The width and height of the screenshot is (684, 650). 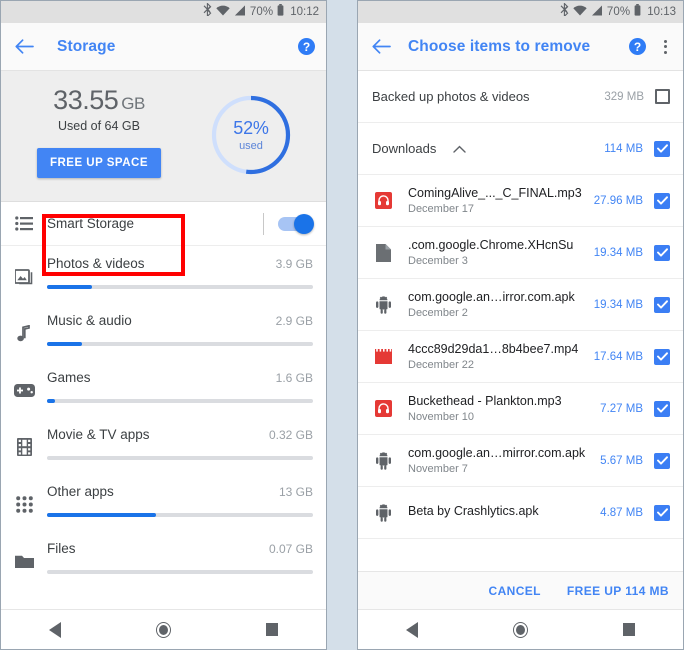 What do you see at coordinates (24, 276) in the screenshot?
I see `photo-icon` at bounding box center [24, 276].